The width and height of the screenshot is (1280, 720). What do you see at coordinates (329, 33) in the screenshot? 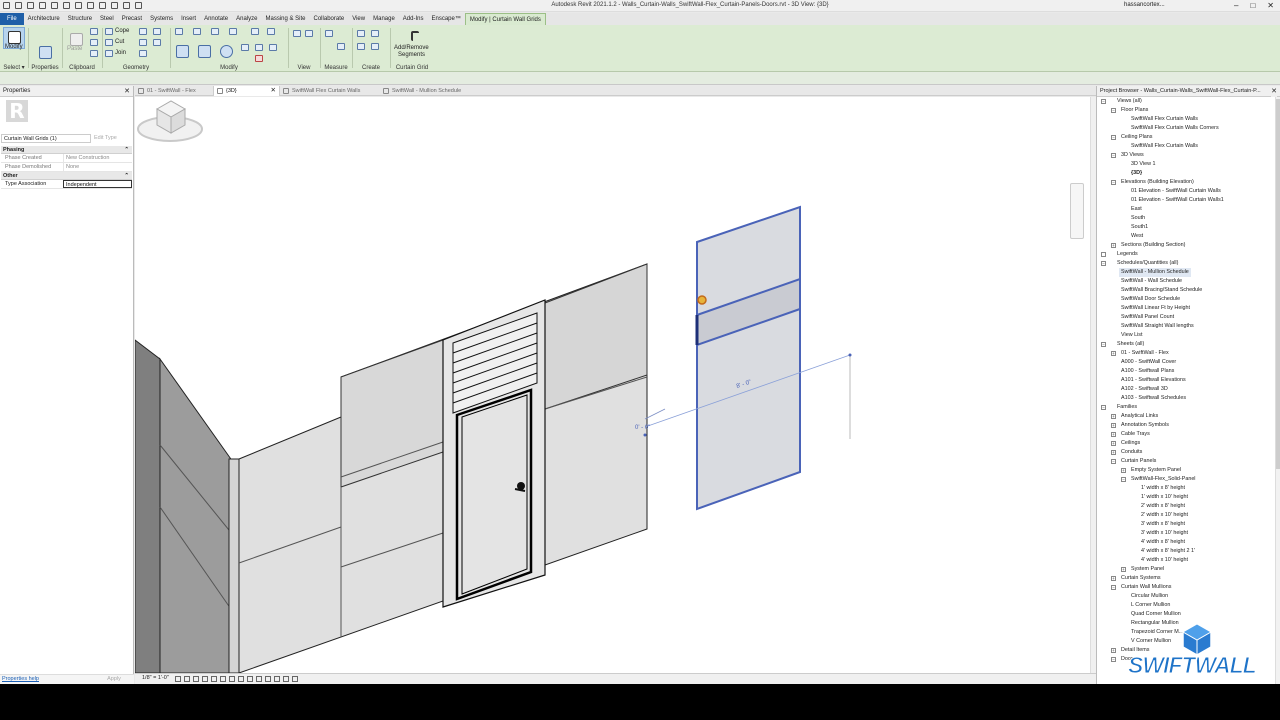
I see `ruler-icon` at bounding box center [329, 33].